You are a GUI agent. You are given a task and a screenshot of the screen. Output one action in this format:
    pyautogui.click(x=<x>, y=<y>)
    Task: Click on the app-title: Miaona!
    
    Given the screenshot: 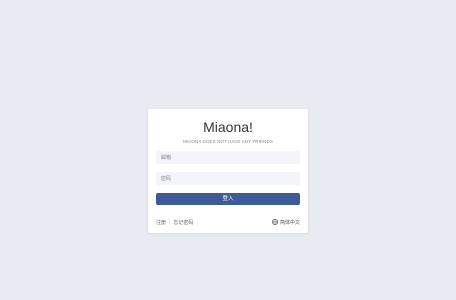 What is the action you would take?
    pyautogui.click(x=228, y=127)
    